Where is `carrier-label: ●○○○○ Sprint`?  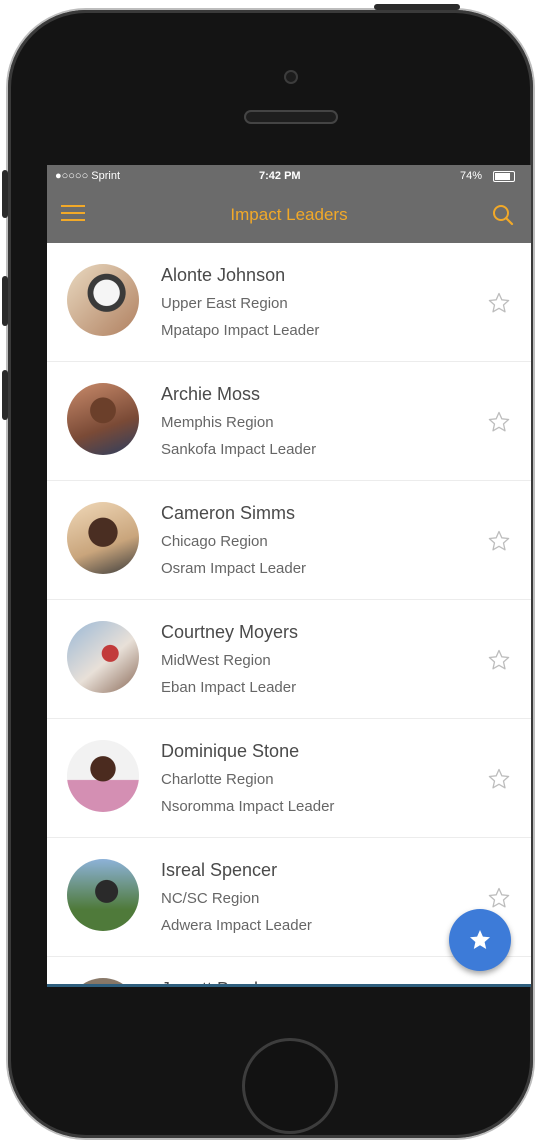
carrier-label: ●○○○○ Sprint is located at coordinates (88, 176).